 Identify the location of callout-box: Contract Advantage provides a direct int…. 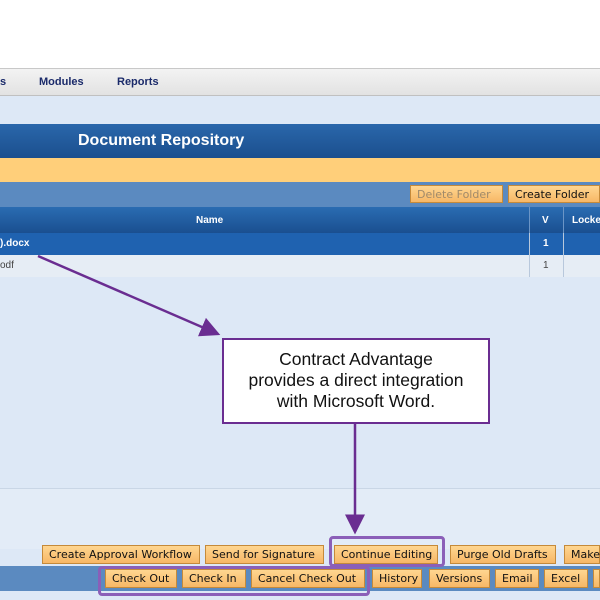
(356, 381).